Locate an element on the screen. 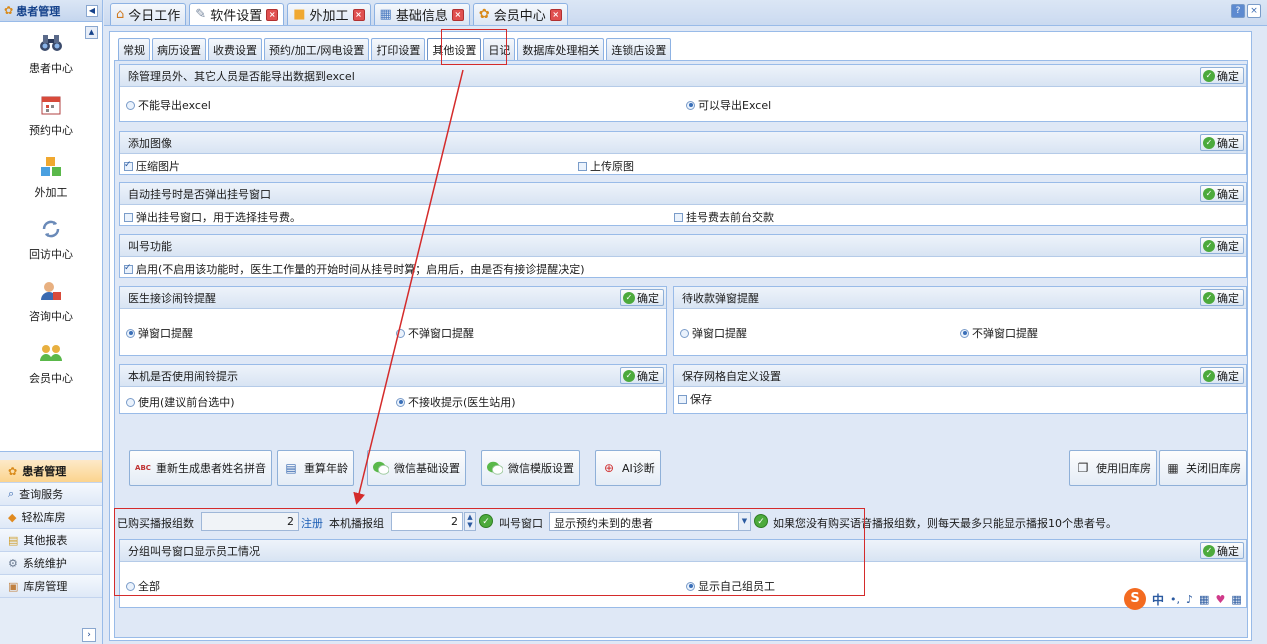 The height and width of the screenshot is (644, 1267). wechat-basic-settings-button: 微信基础设置 is located at coordinates (416, 468).